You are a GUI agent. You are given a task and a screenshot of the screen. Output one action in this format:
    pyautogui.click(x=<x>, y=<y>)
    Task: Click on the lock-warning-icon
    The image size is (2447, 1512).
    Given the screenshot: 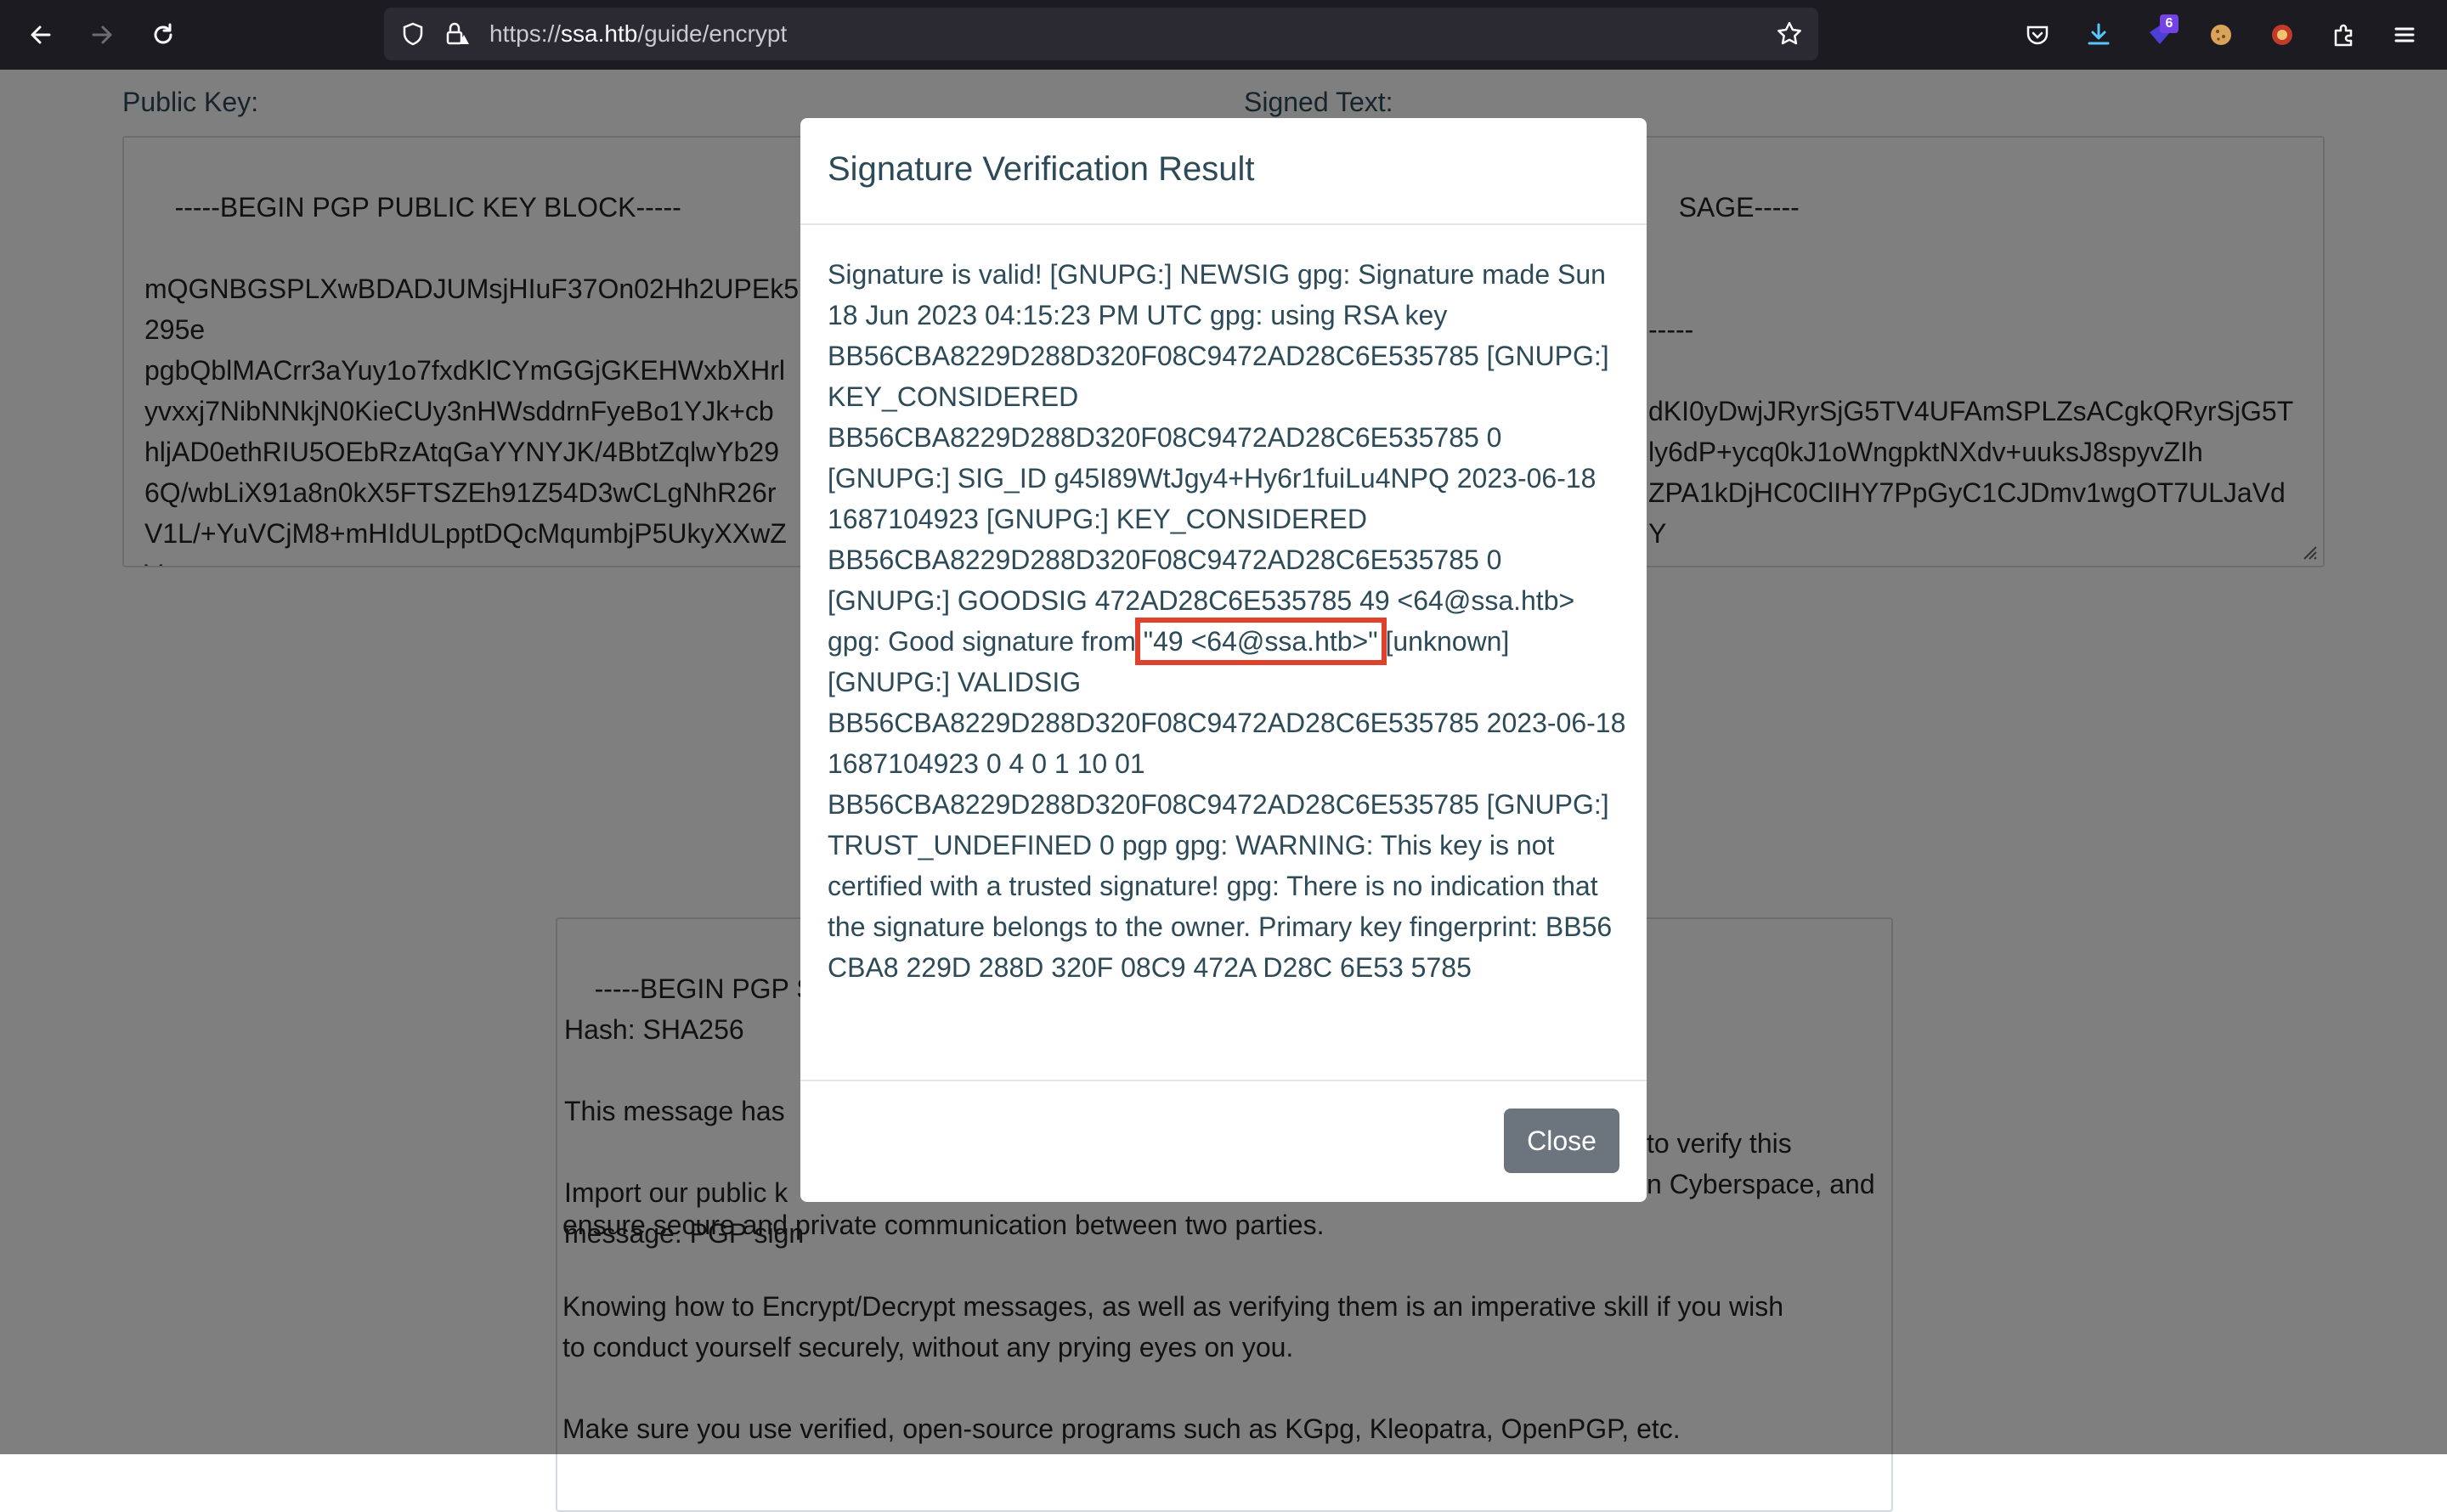 What is the action you would take?
    pyautogui.click(x=457, y=34)
    